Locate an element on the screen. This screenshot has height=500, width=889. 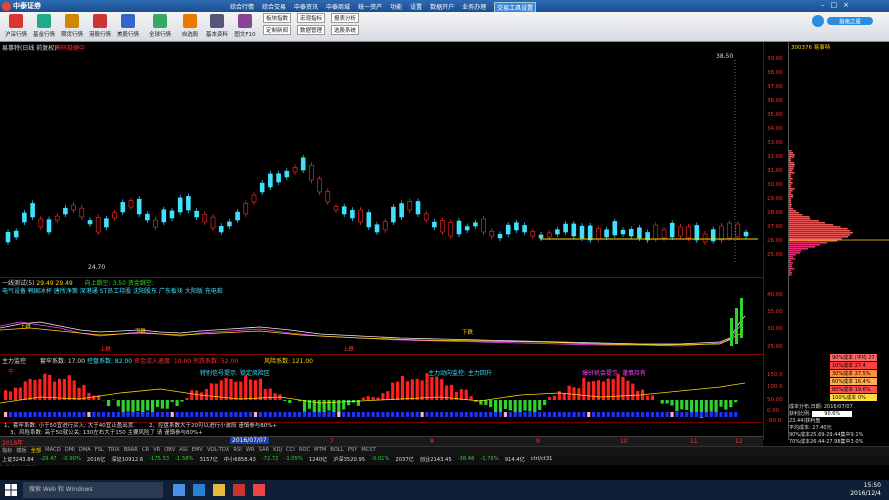
cost-row: 100%成本 0% is located at coordinates (853, 397).